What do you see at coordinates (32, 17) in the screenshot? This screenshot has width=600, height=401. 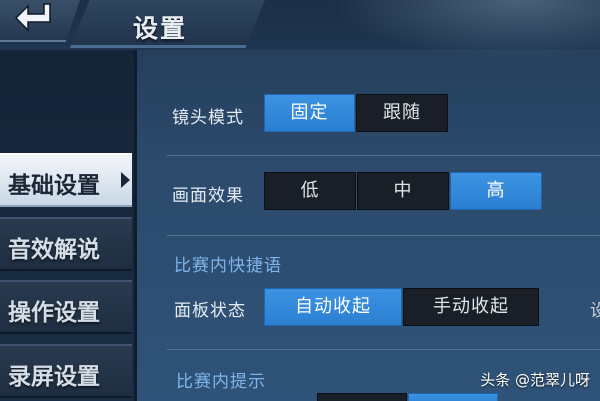 I see `back-arrow-icon` at bounding box center [32, 17].